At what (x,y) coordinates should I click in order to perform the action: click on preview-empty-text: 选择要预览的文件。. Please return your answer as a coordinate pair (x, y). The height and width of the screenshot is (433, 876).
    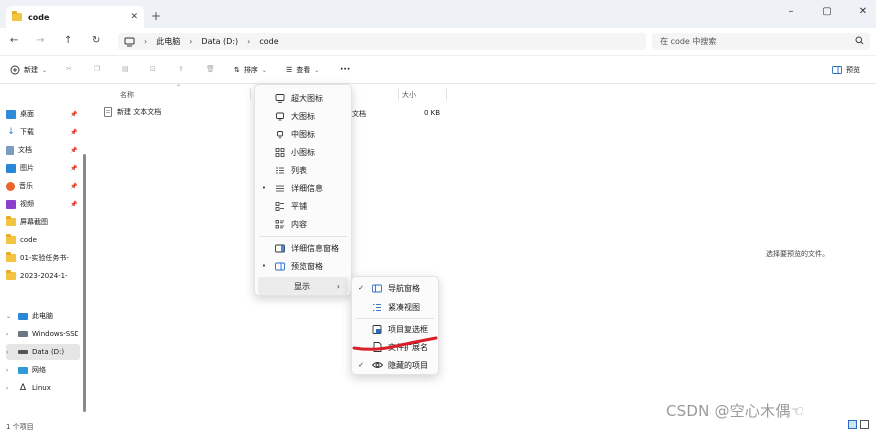
    Looking at the image, I should click on (797, 254).